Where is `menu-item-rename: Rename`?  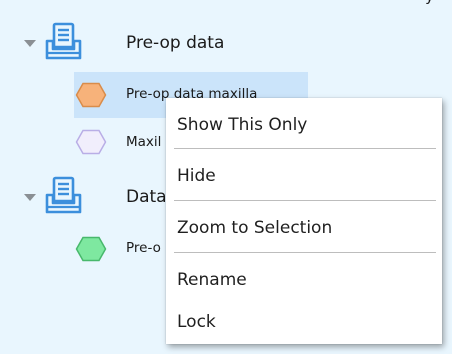
menu-item-rename: Rename is located at coordinates (304, 280).